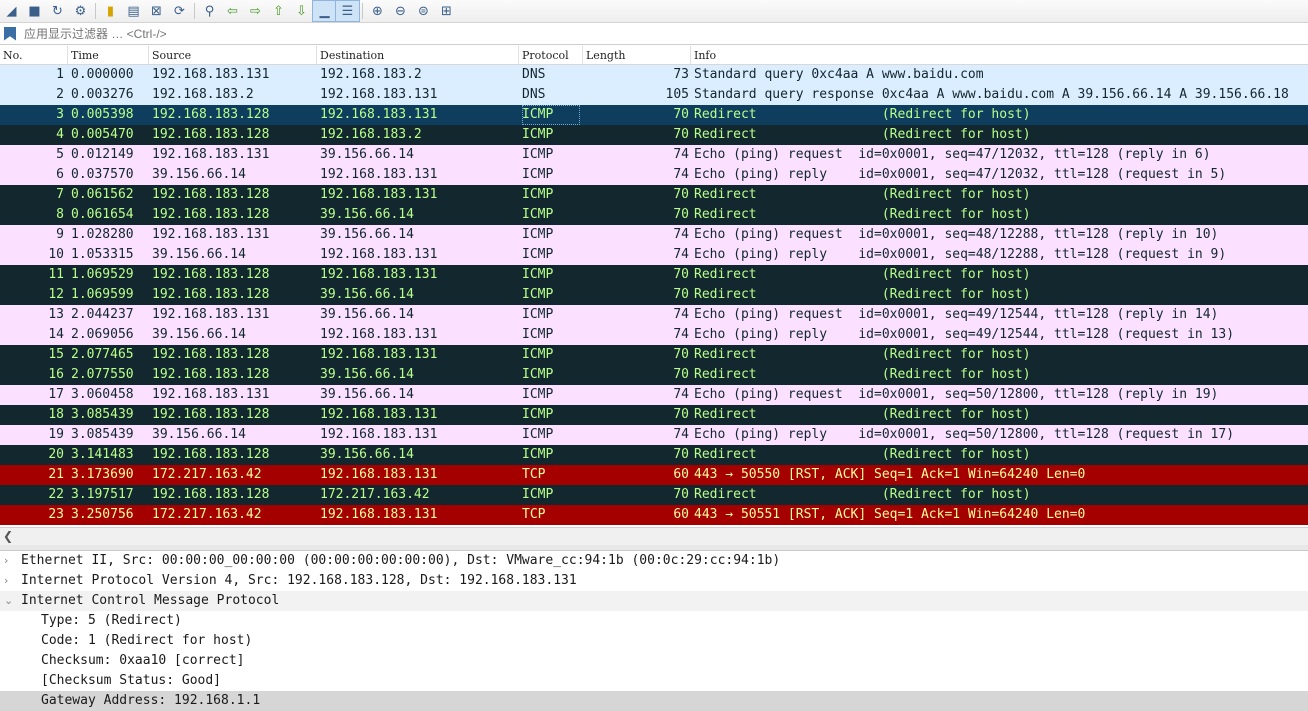 The width and height of the screenshot is (1308, 711). What do you see at coordinates (8, 536) in the screenshot?
I see `scroll-left-icon: ❮` at bounding box center [8, 536].